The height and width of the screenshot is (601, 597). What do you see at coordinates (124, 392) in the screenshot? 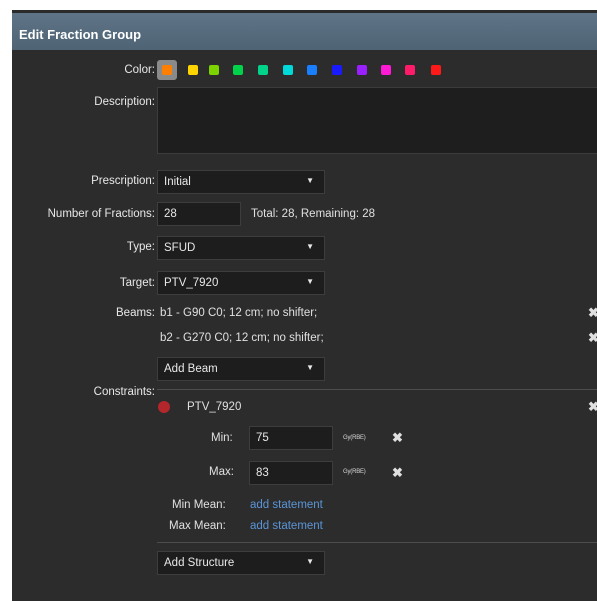
I see `constraints-label: Constraints:` at bounding box center [124, 392].